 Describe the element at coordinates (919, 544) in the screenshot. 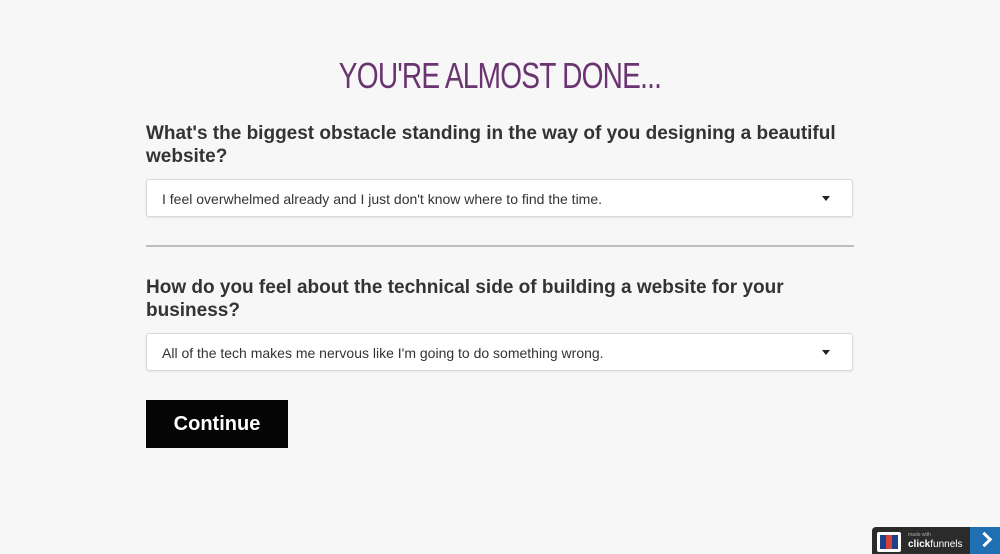

I see `badge-brand-prefix: click` at that location.